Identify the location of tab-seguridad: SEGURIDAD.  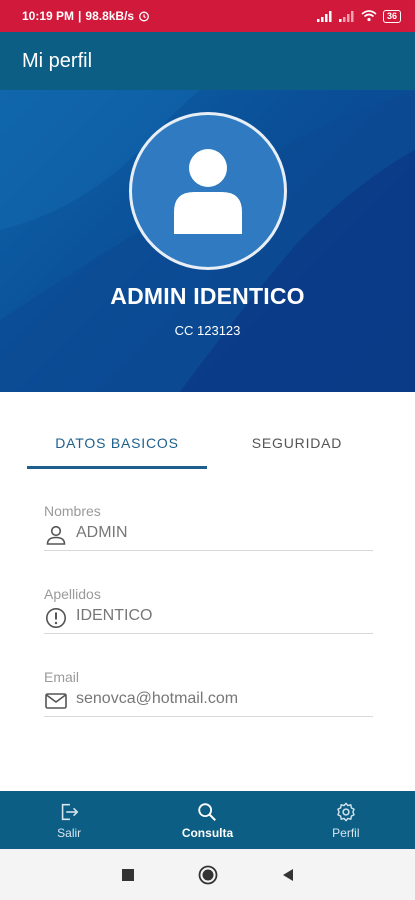
(297, 447).